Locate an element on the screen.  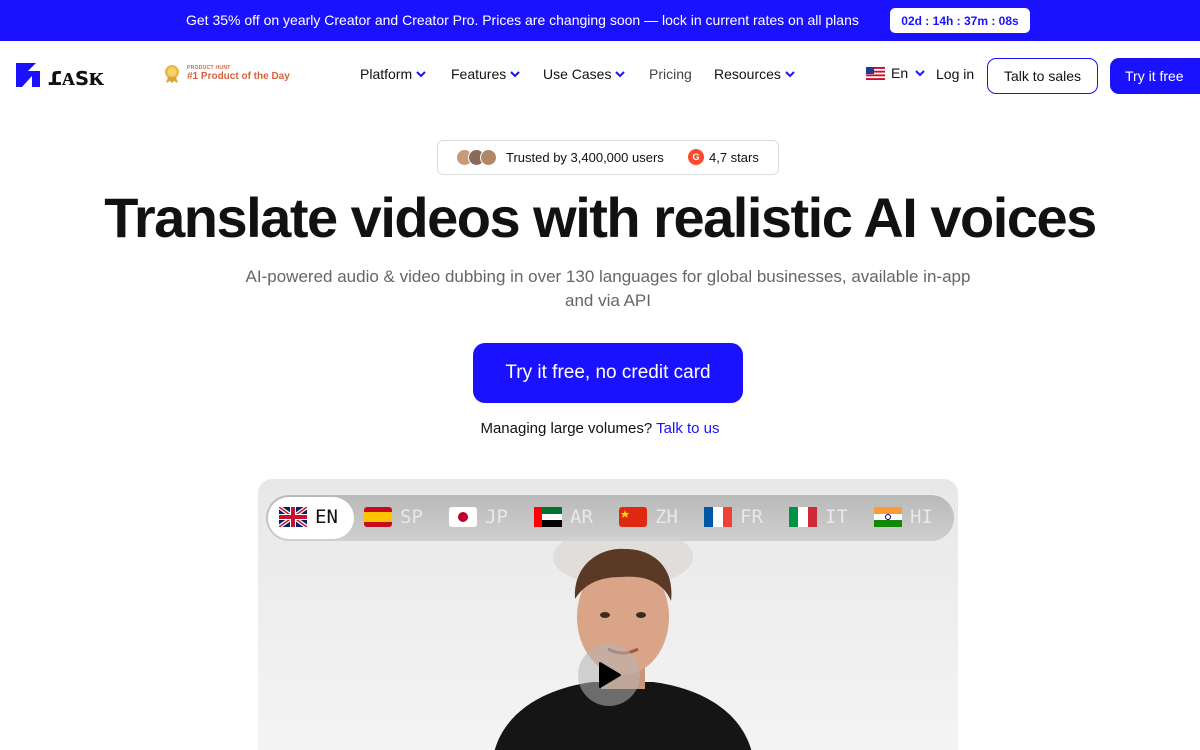
language-switcher: EN SP JP AR ZH FR IT HI is located at coordinates (610, 518).